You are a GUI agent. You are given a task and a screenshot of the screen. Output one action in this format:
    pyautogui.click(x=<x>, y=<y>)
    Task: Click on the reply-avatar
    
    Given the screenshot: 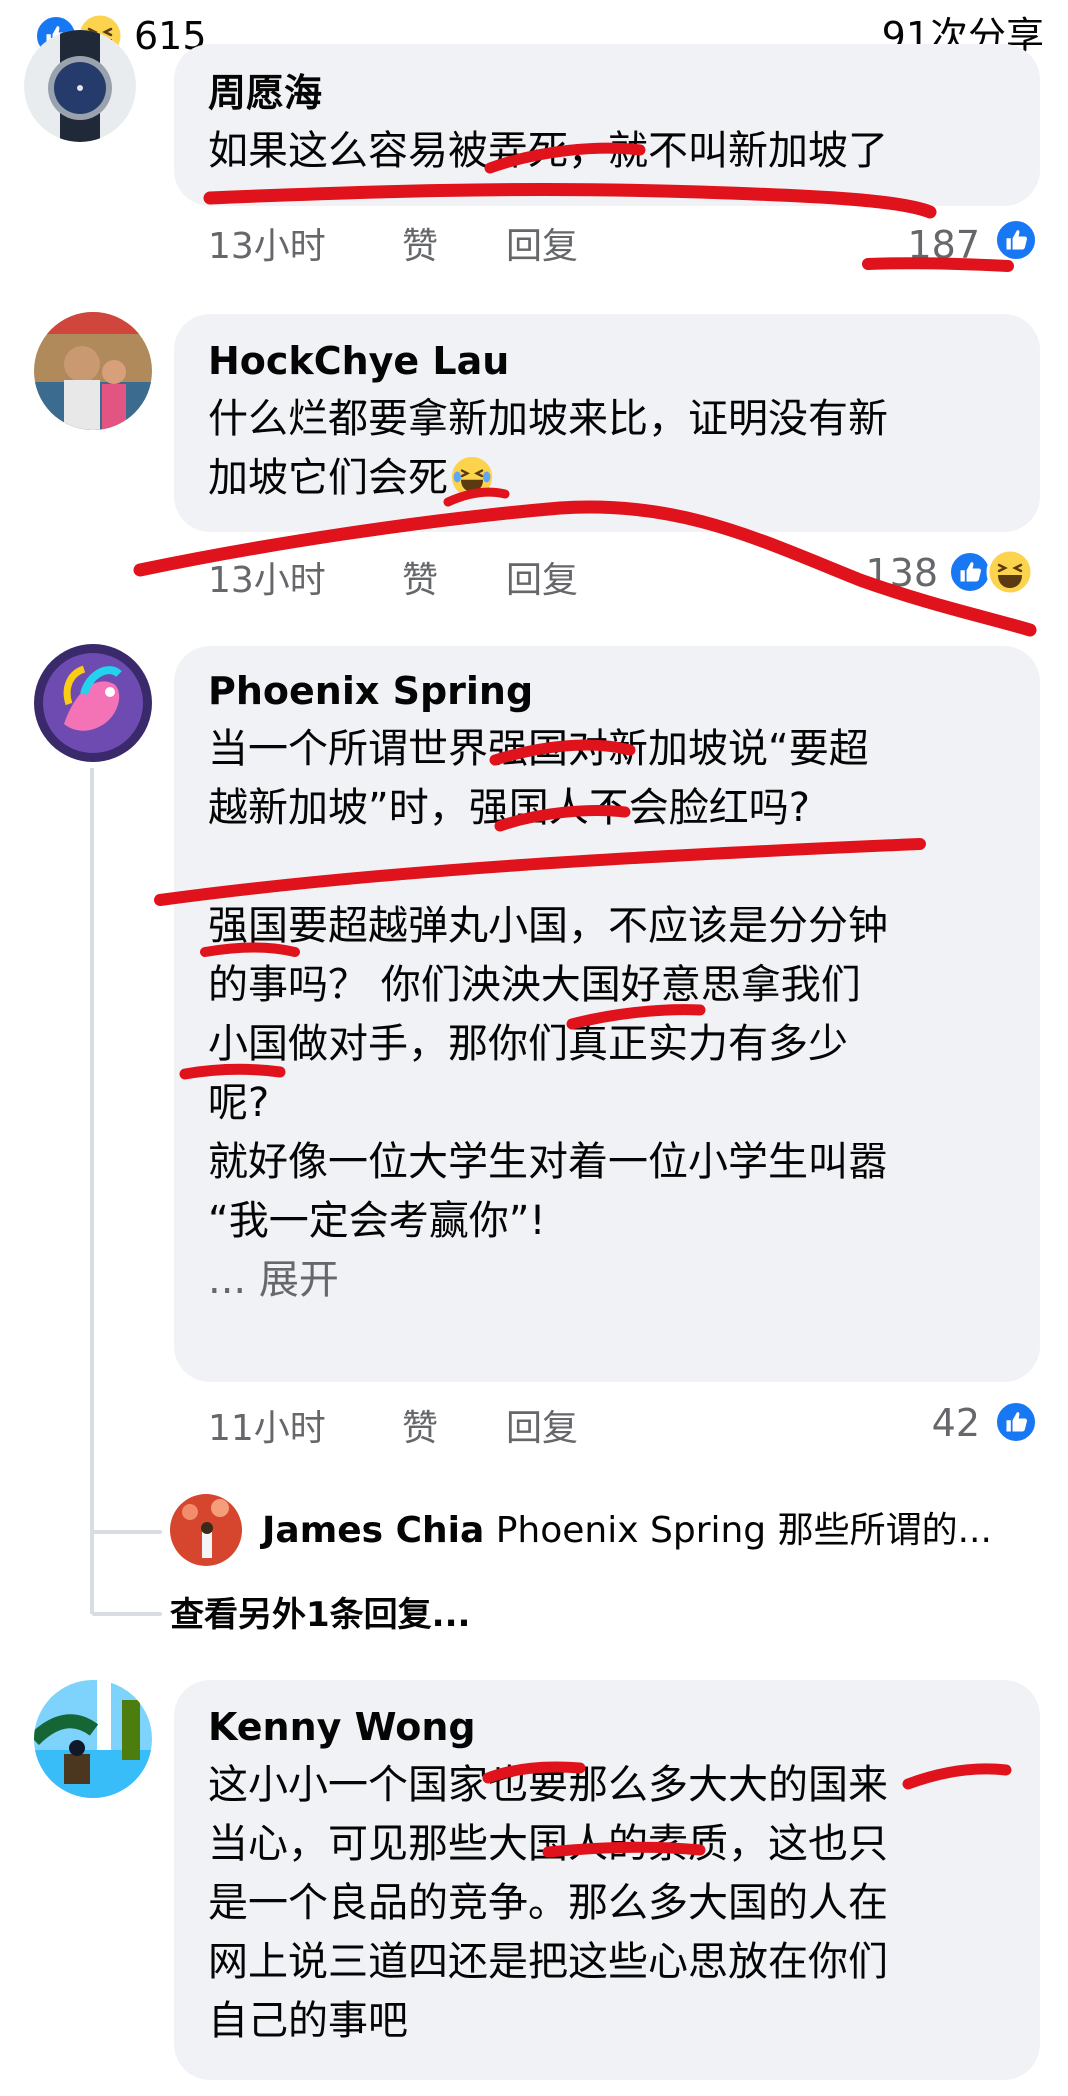 What is the action you would take?
    pyautogui.click(x=206, y=1530)
    